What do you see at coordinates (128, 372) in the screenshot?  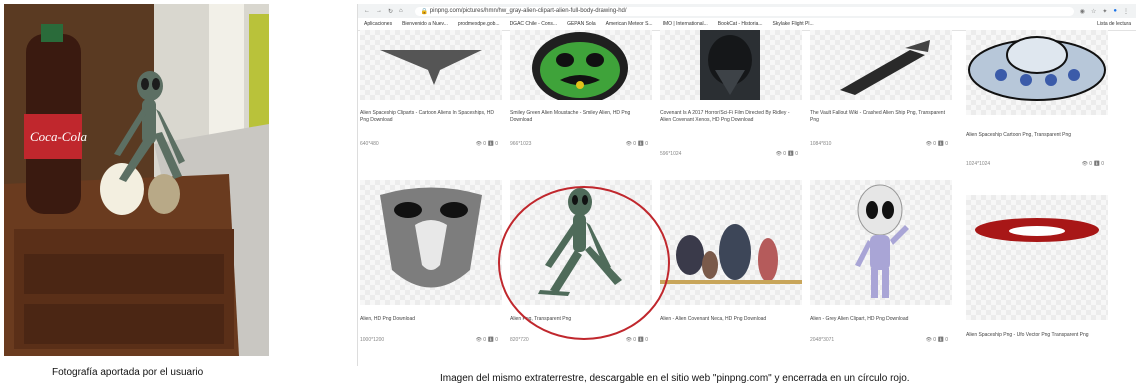 I see `photo-caption: Fotografía aportada por el usuario` at bounding box center [128, 372].